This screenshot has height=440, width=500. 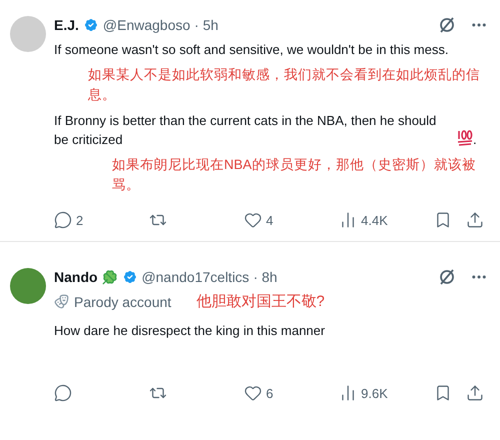 What do you see at coordinates (475, 139) in the screenshot?
I see `period-text: .` at bounding box center [475, 139].